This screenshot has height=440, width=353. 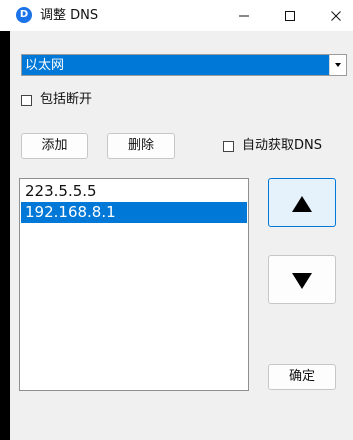 I want to click on delete-dns-button: 删除, so click(x=141, y=146).